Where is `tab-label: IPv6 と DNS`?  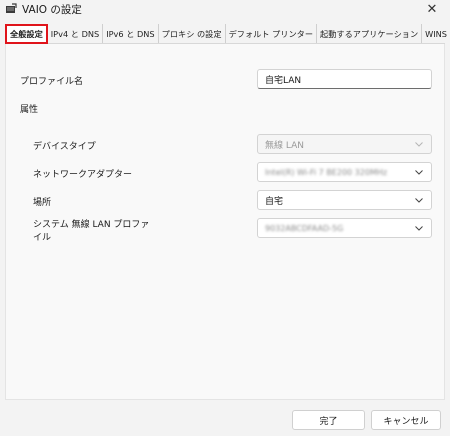
tab-label: IPv6 と DNS is located at coordinates (130, 33).